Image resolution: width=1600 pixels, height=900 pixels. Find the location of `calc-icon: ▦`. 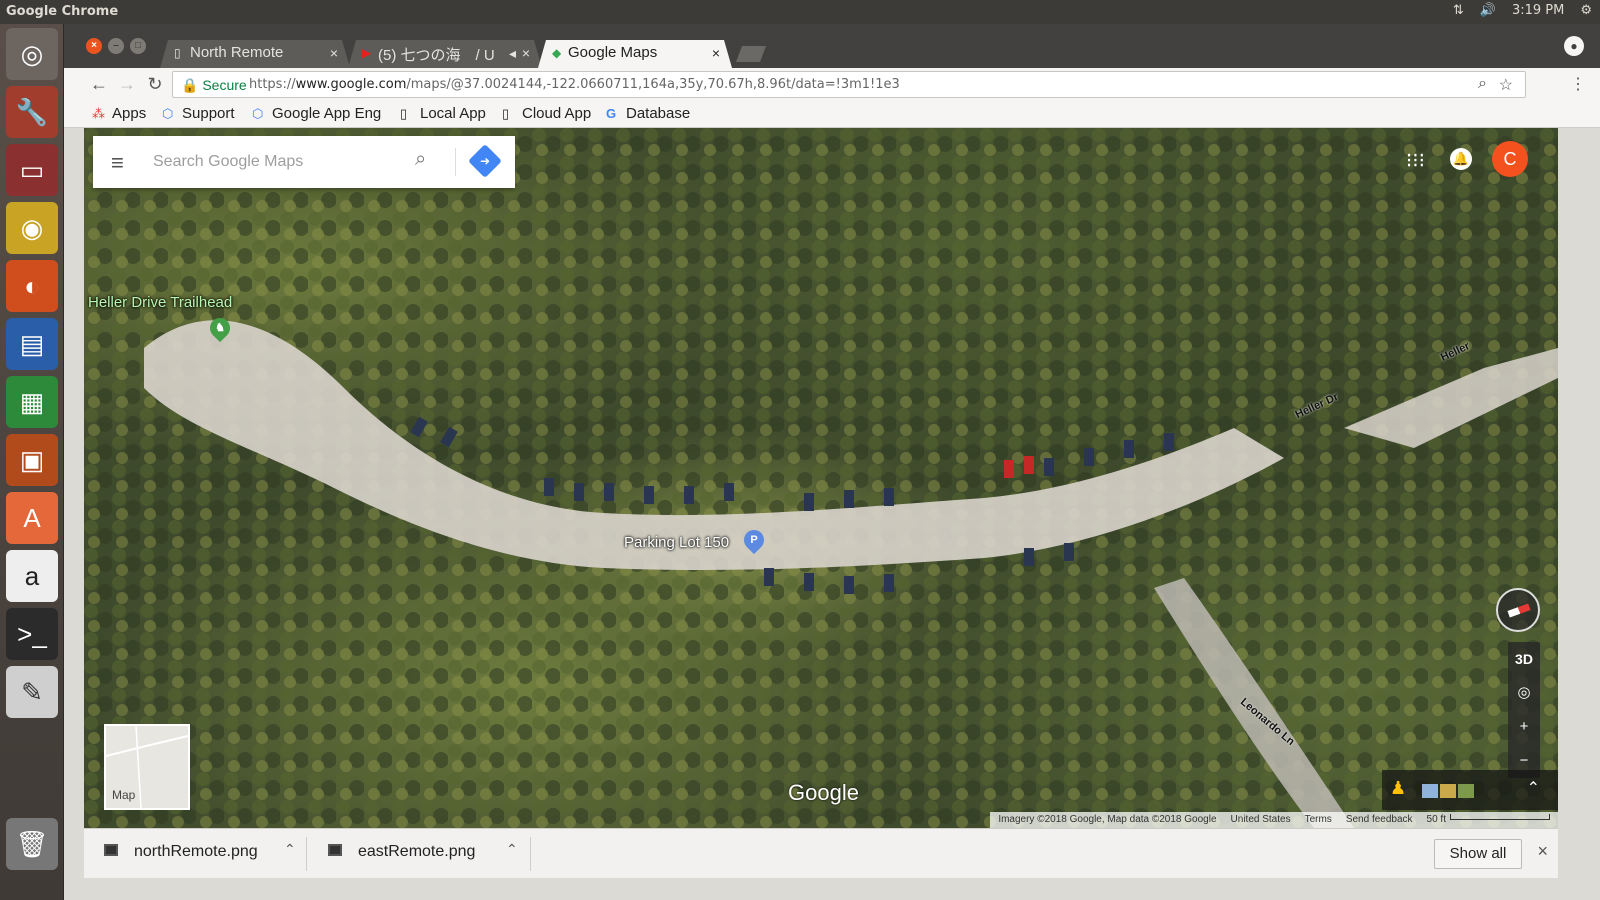

calc-icon: ▦ is located at coordinates (32, 402).